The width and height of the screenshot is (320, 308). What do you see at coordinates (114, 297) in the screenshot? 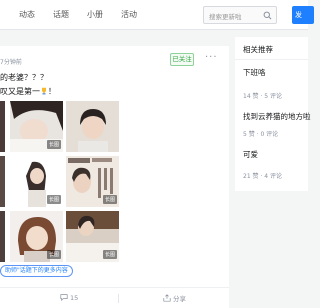
I see `post-action-bar: 15 分享` at bounding box center [114, 297].